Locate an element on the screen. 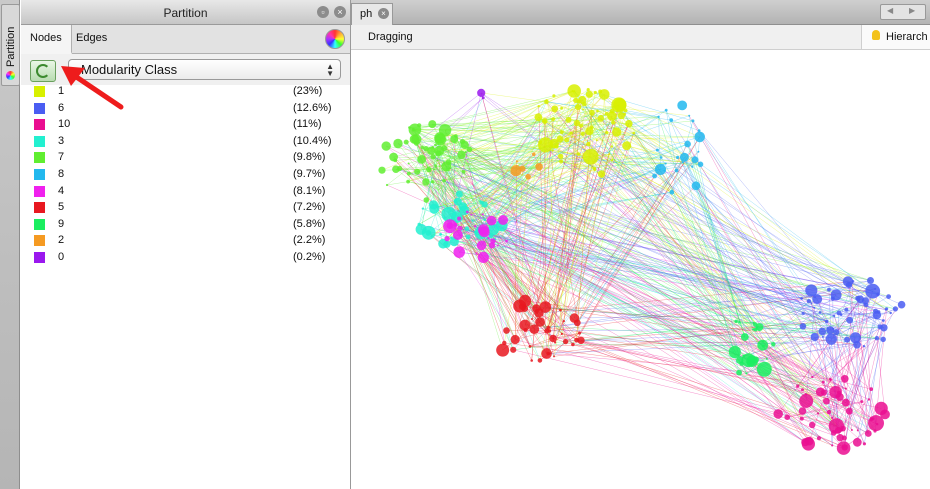 The image size is (930, 489). legend-label: 4 is located at coordinates (61, 190).